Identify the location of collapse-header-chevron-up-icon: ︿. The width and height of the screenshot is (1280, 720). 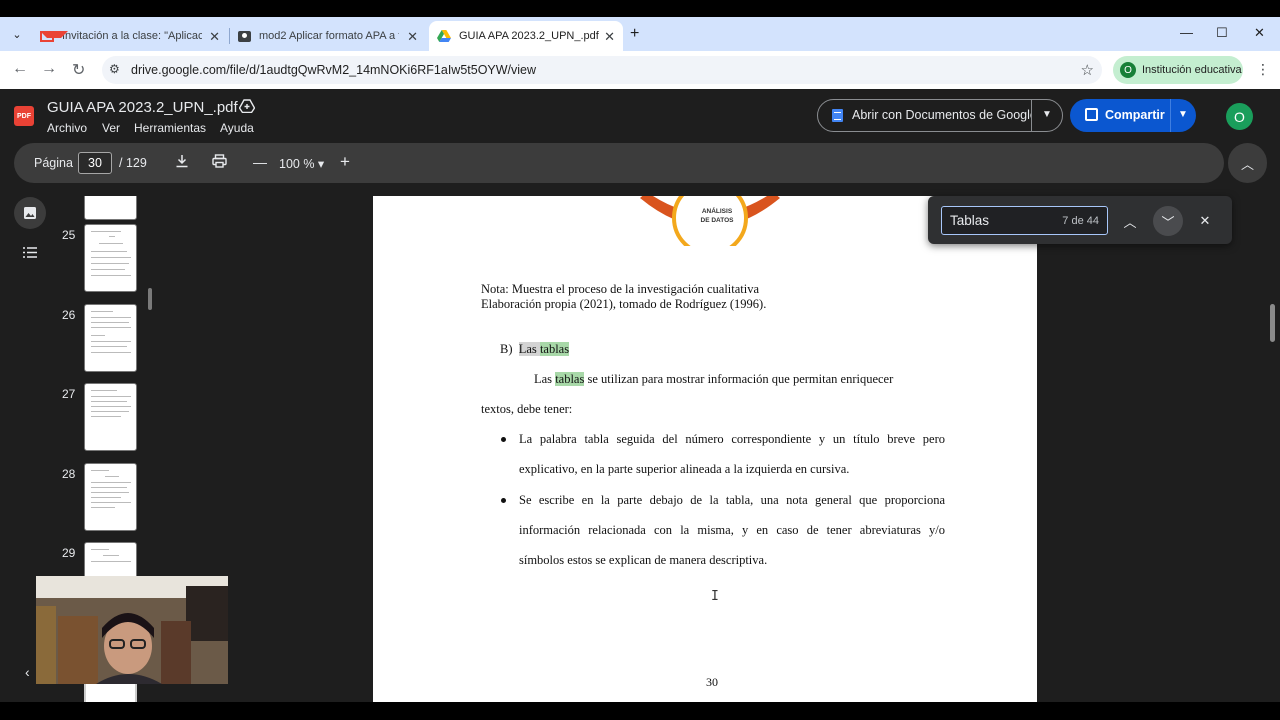
(1247, 163).